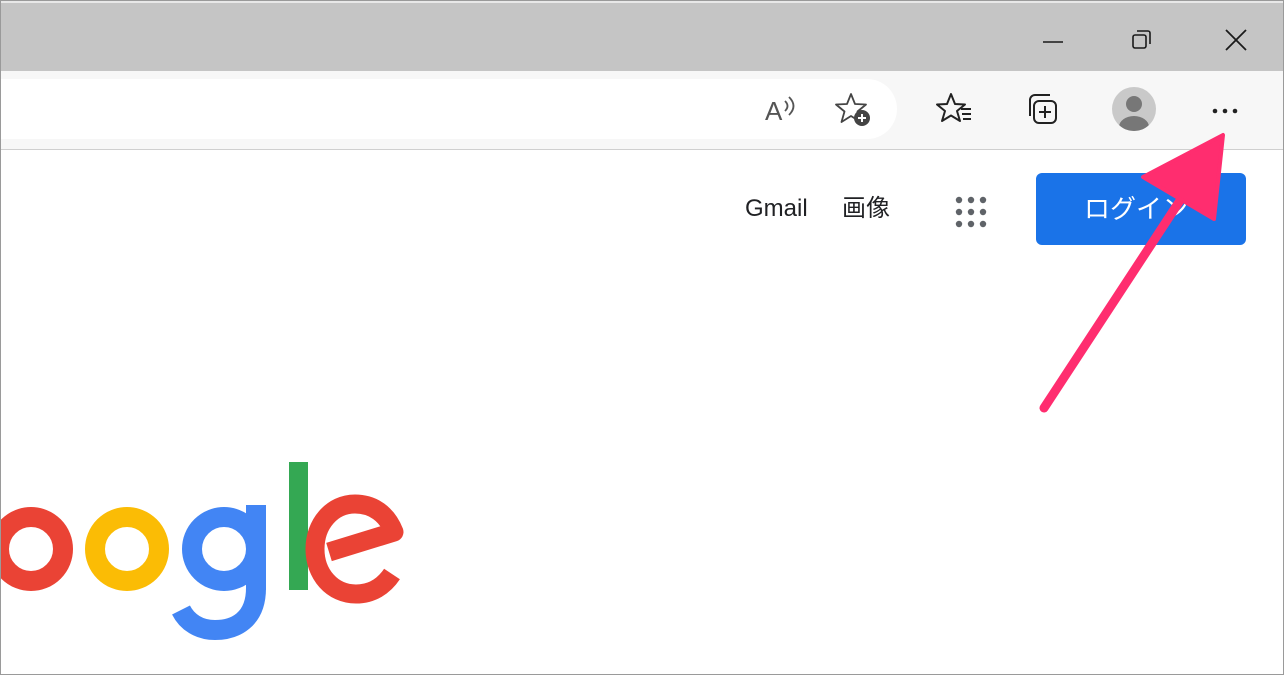 This screenshot has height=675, width=1284. I want to click on restore-button, so click(1142, 40).